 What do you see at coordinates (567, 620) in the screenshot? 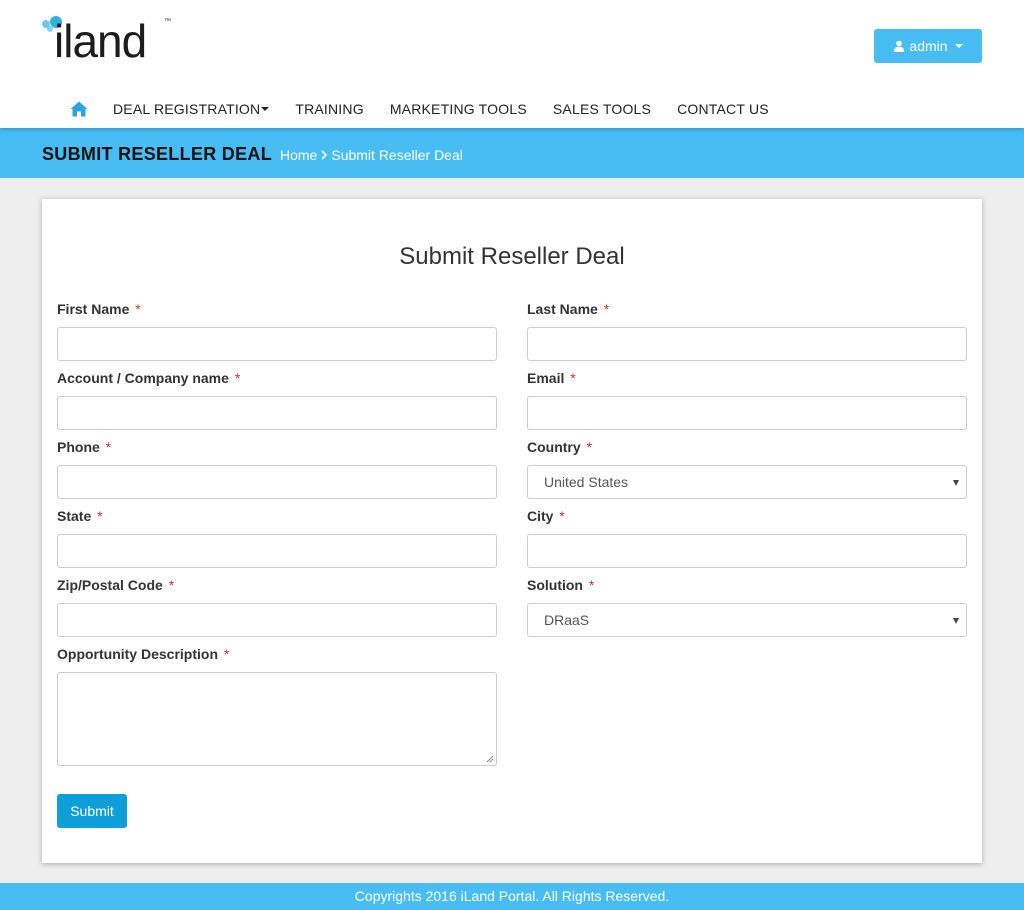
I see `solution-selected-value: DRaaS` at bounding box center [567, 620].